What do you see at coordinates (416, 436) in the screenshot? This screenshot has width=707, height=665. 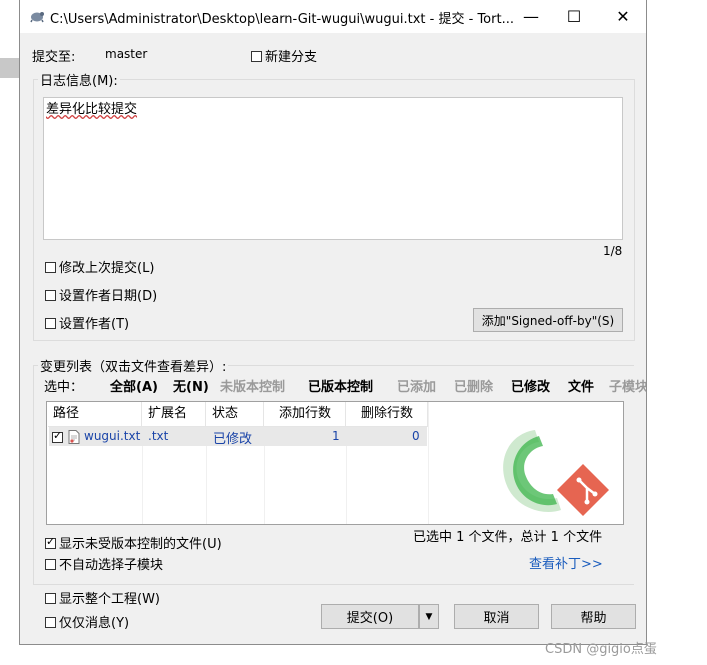 I see `cell-deleted-lines: 0` at bounding box center [416, 436].